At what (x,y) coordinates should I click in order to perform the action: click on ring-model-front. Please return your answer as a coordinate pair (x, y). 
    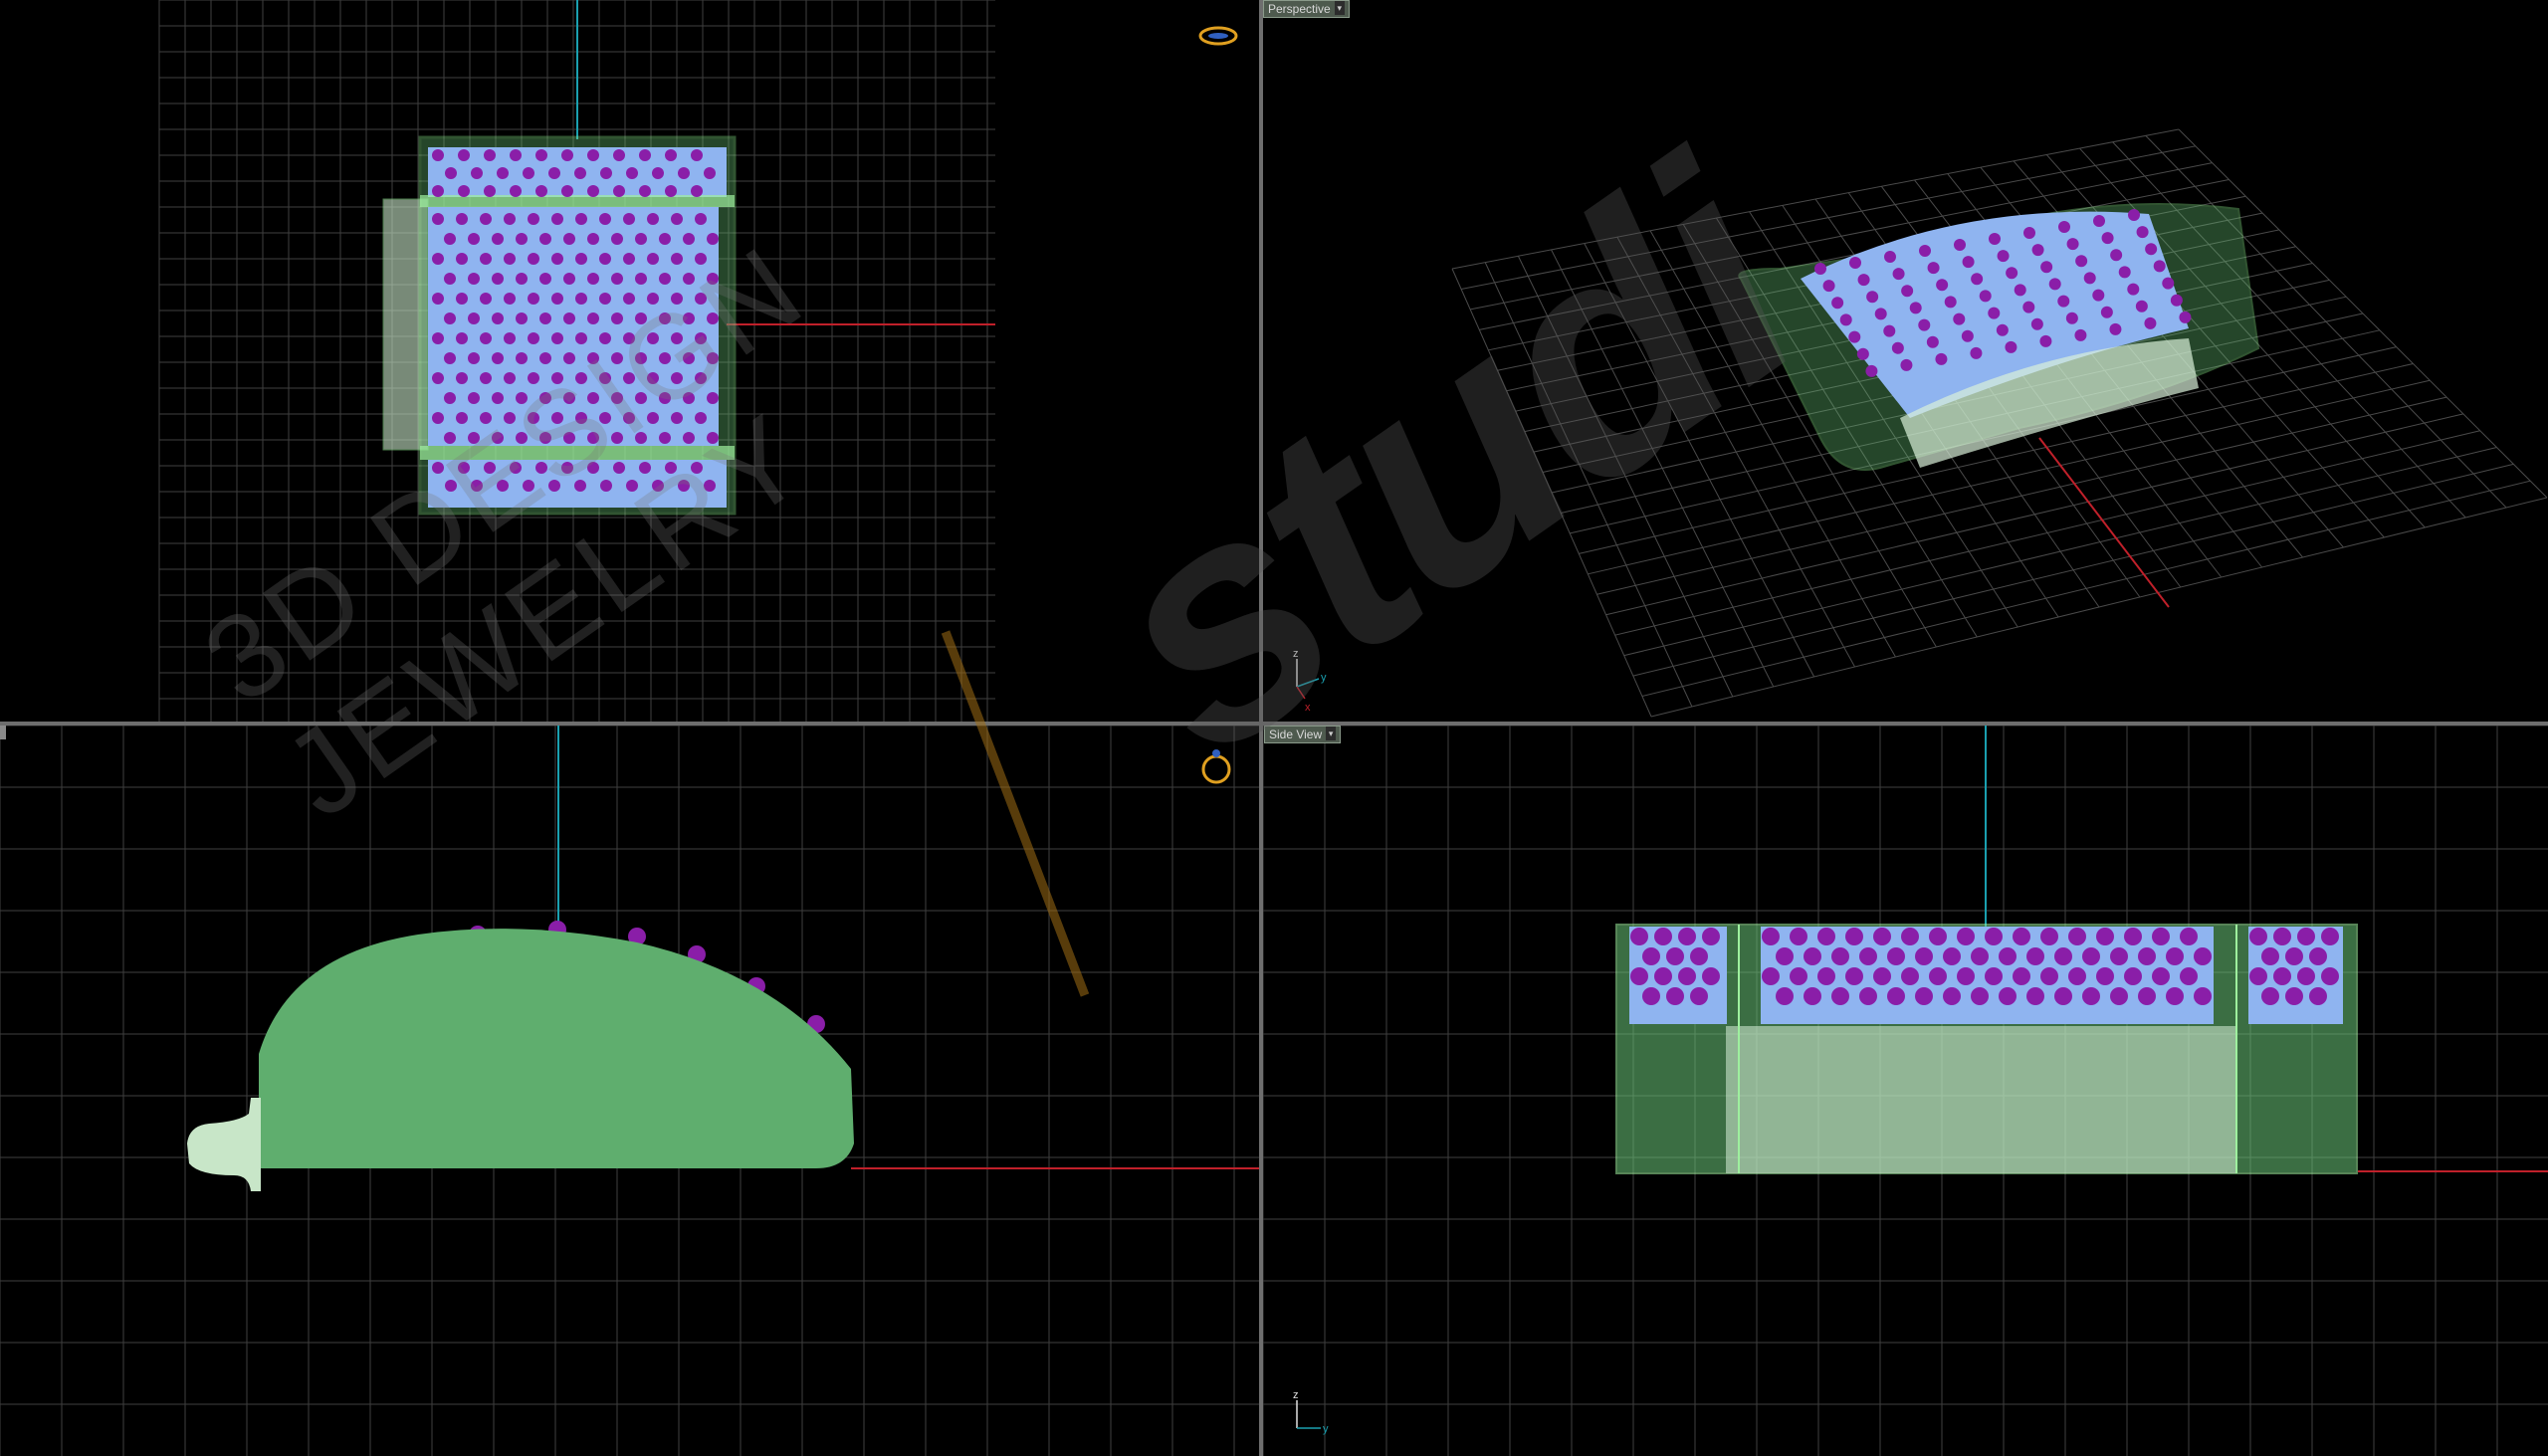
    Looking at the image, I should click on (520, 1056).